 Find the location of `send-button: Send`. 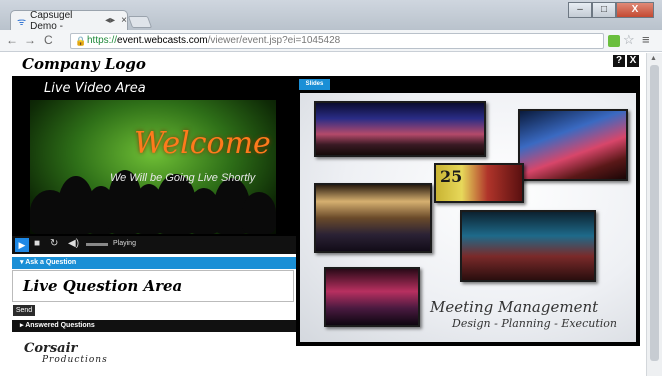

send-button: Send is located at coordinates (24, 310).